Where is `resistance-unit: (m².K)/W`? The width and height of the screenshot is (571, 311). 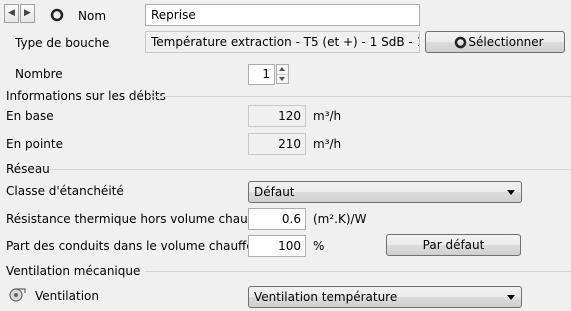
resistance-unit: (m².K)/W is located at coordinates (340, 219).